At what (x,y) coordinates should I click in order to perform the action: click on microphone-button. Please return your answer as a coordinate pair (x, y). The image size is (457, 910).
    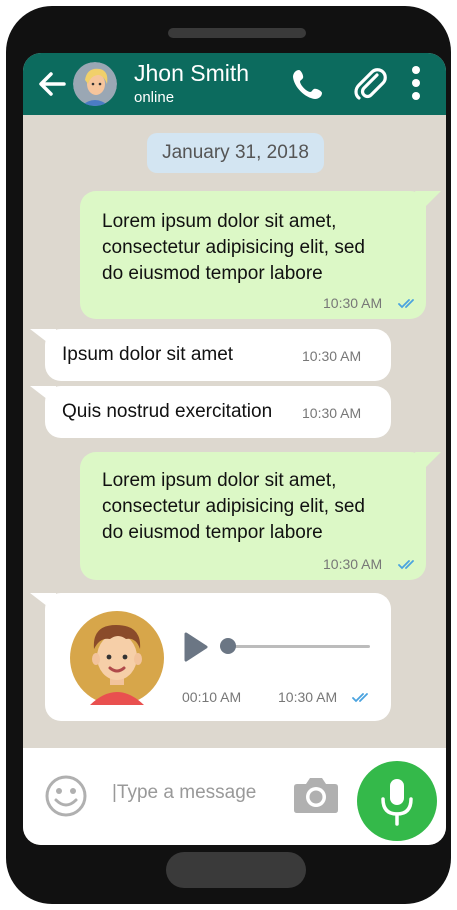
    Looking at the image, I should click on (397, 801).